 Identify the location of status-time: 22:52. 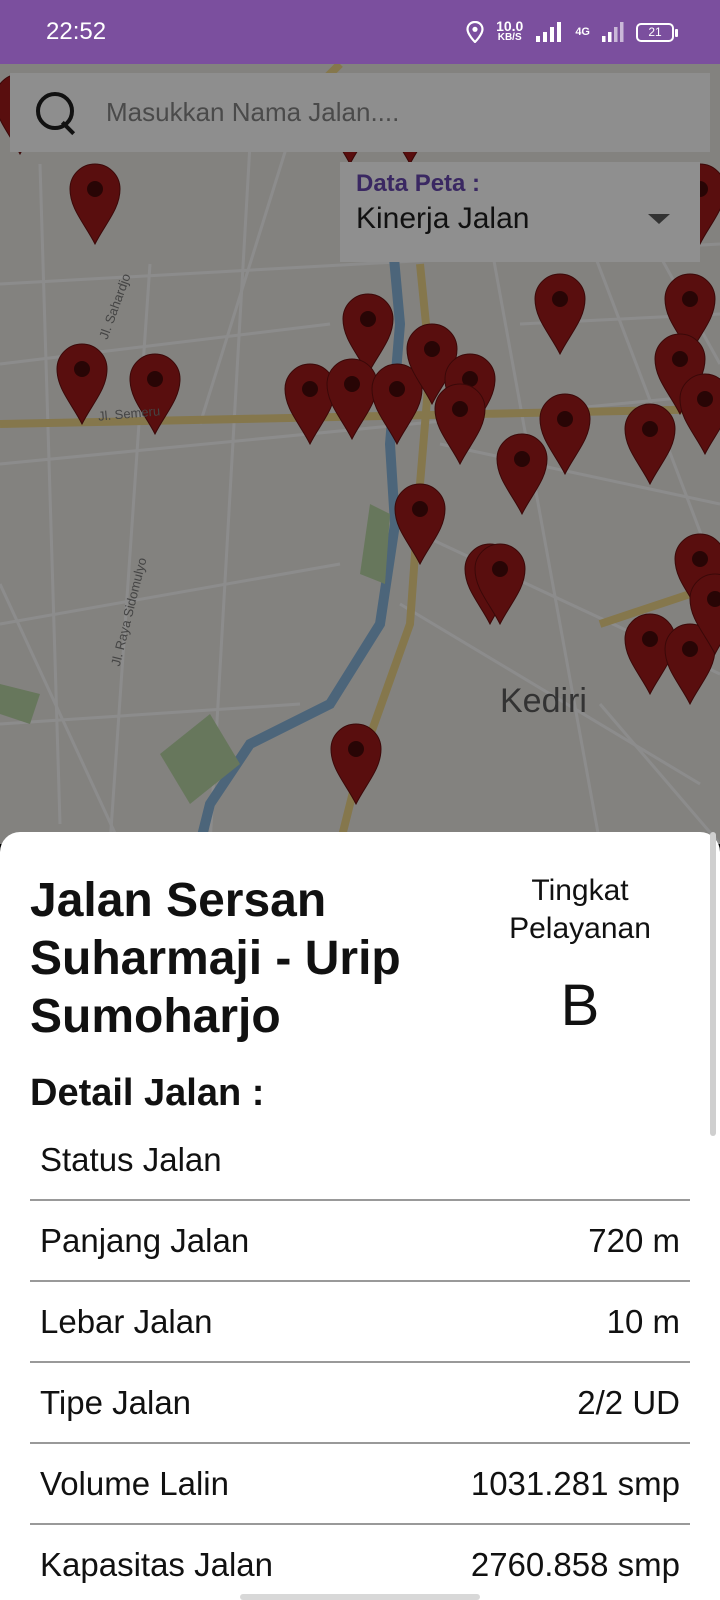
(76, 31).